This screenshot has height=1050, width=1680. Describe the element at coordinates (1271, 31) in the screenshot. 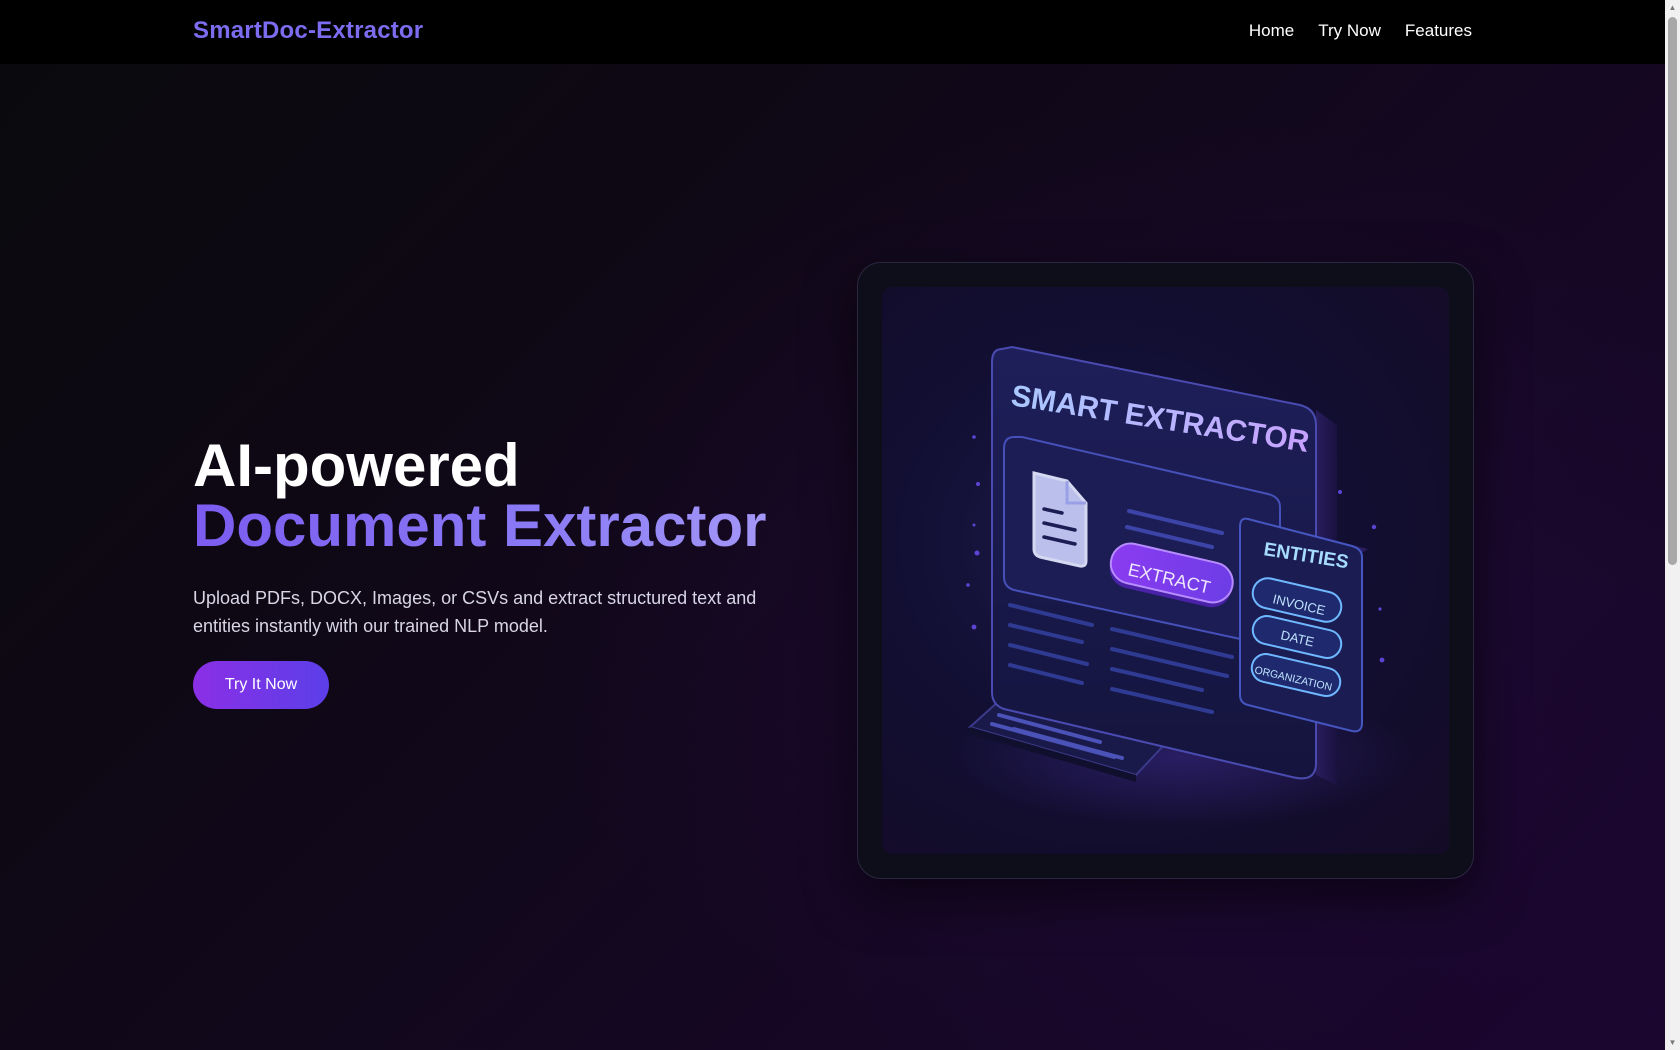

I see `nav-link-home: Home` at that location.